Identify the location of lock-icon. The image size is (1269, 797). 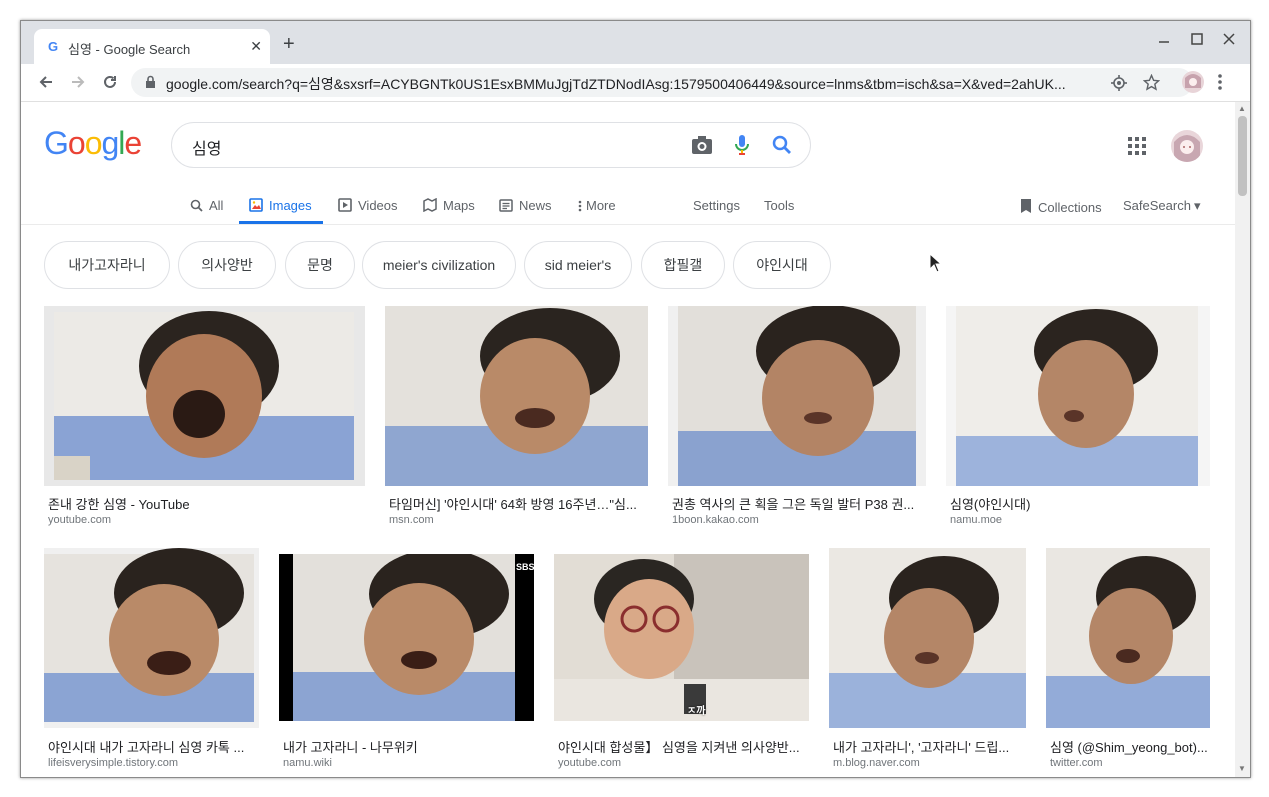
(150, 84).